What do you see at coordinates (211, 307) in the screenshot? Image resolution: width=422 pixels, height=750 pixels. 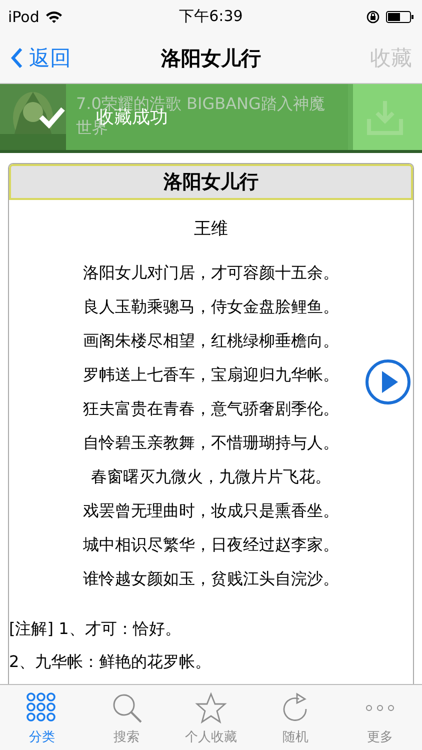 I see `poem-line: 良人玉勒乘骢马，侍女金盘脍鲤鱼。` at bounding box center [211, 307].